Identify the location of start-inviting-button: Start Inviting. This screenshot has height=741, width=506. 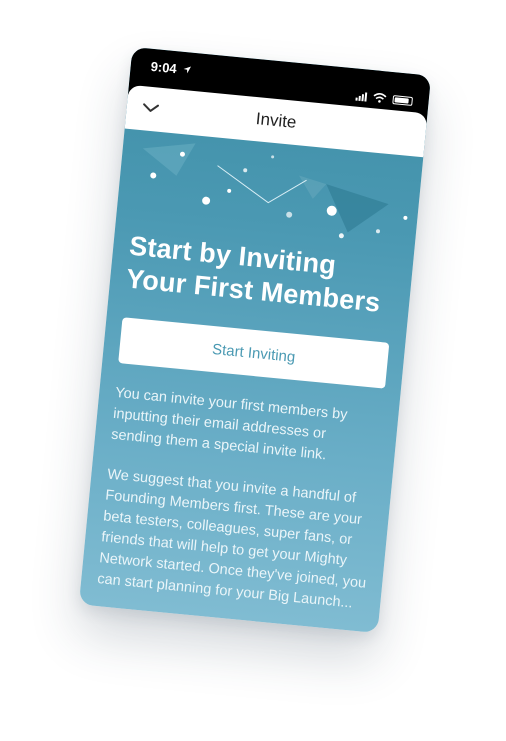
(254, 353).